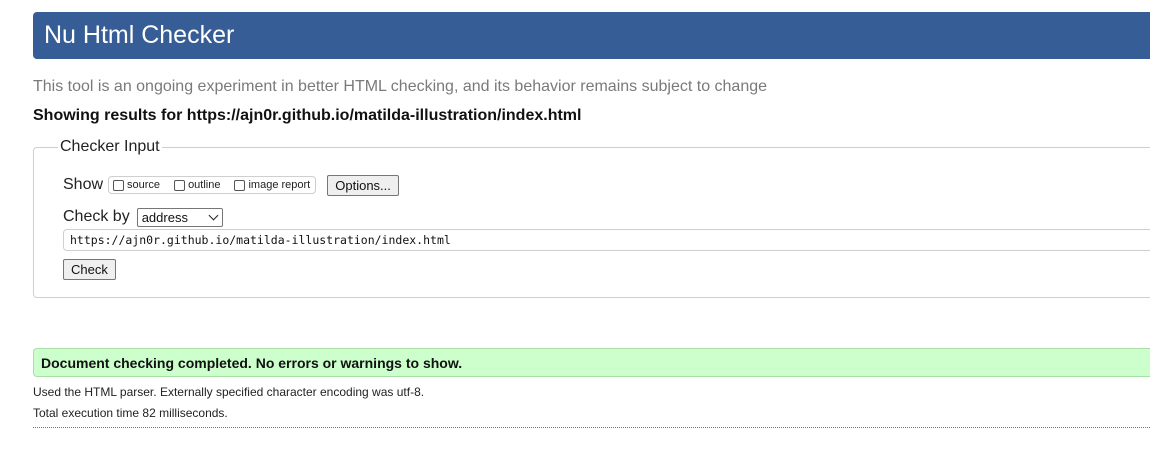  Describe the element at coordinates (119, 185) in the screenshot. I see `source-checkbox` at that location.